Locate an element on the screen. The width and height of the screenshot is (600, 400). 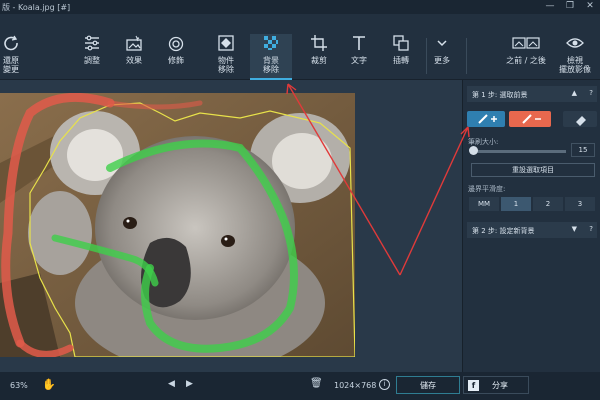
info-icon: i is located at coordinates (384, 384).